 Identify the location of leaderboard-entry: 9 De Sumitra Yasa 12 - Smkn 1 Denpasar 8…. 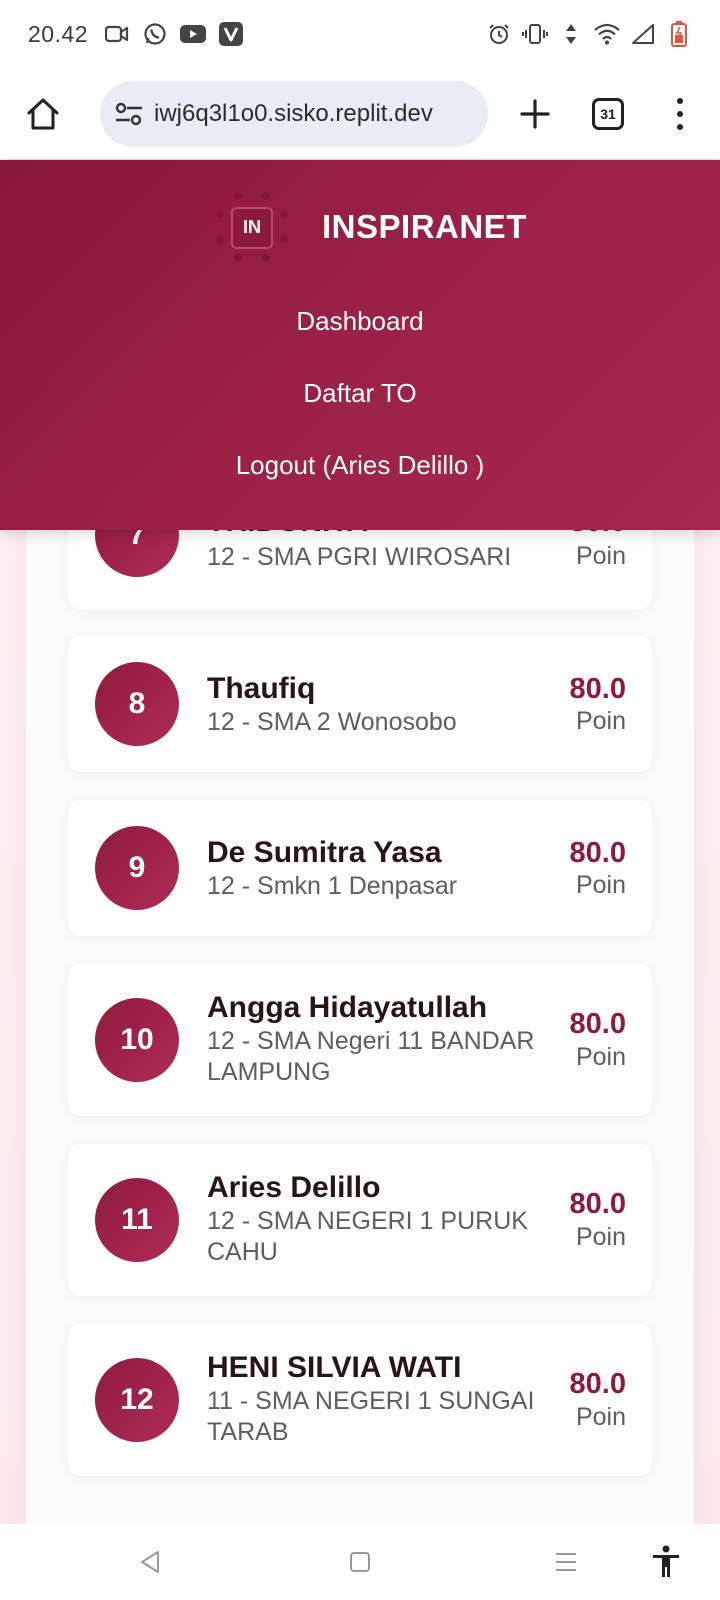
(360, 868).